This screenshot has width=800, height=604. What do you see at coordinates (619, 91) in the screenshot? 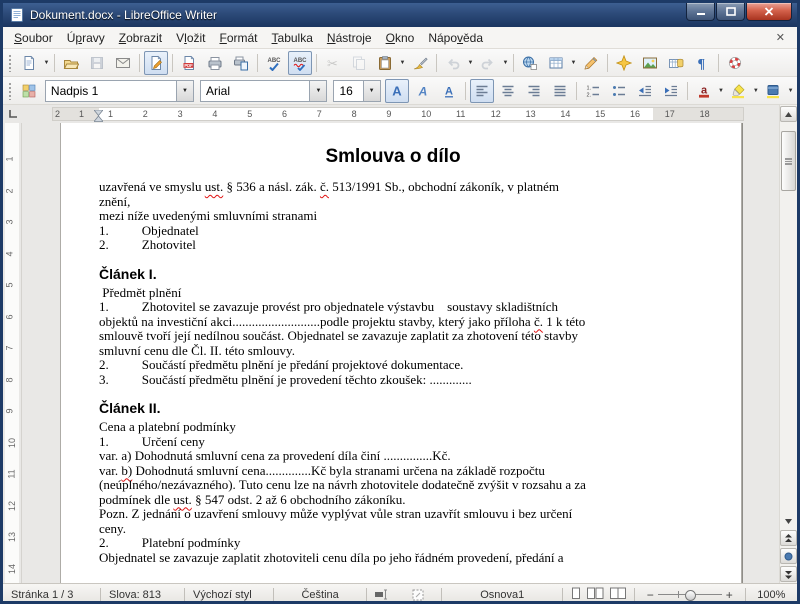
I see `bullet-list-button` at bounding box center [619, 91].